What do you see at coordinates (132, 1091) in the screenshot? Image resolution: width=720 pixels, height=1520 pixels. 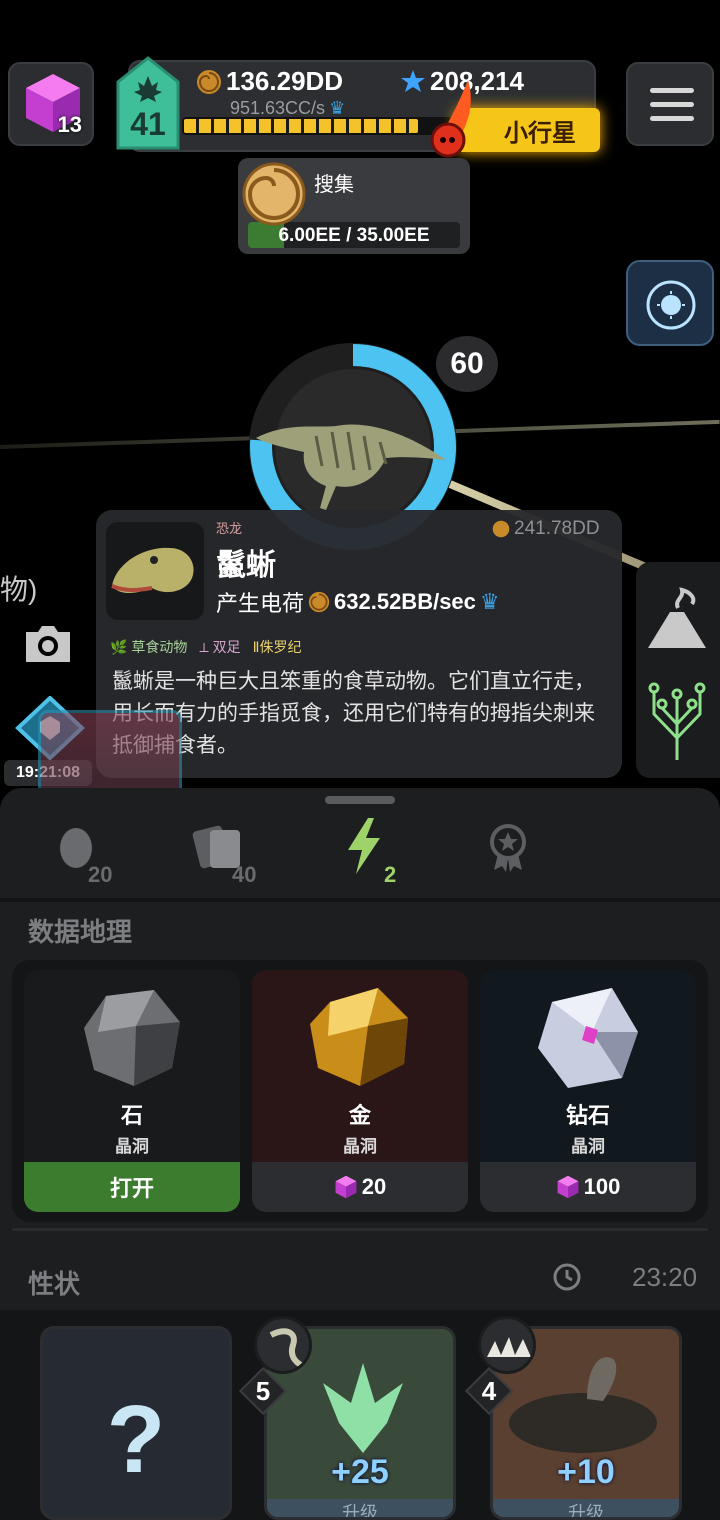 I see `geode-stone-card: 石 晶洞 打开` at bounding box center [132, 1091].